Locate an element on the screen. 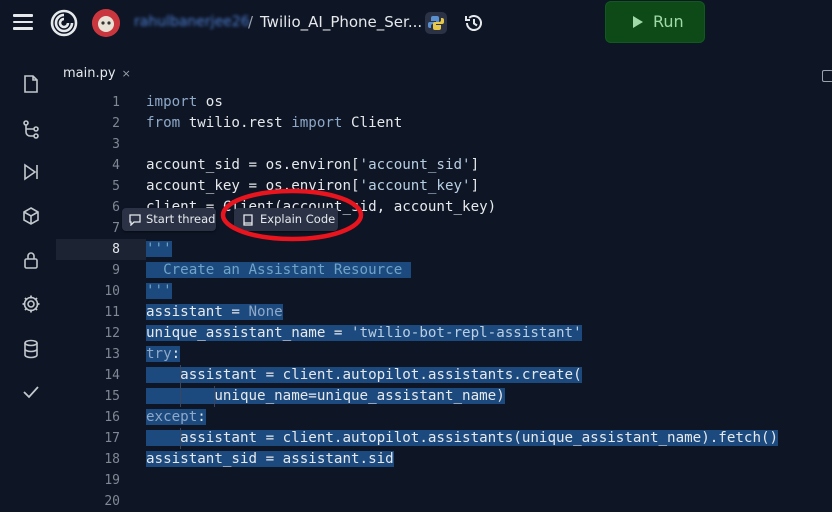 Image resolution: width=832 pixels, height=512 pixels. line-number: 15 is located at coordinates (112, 396).